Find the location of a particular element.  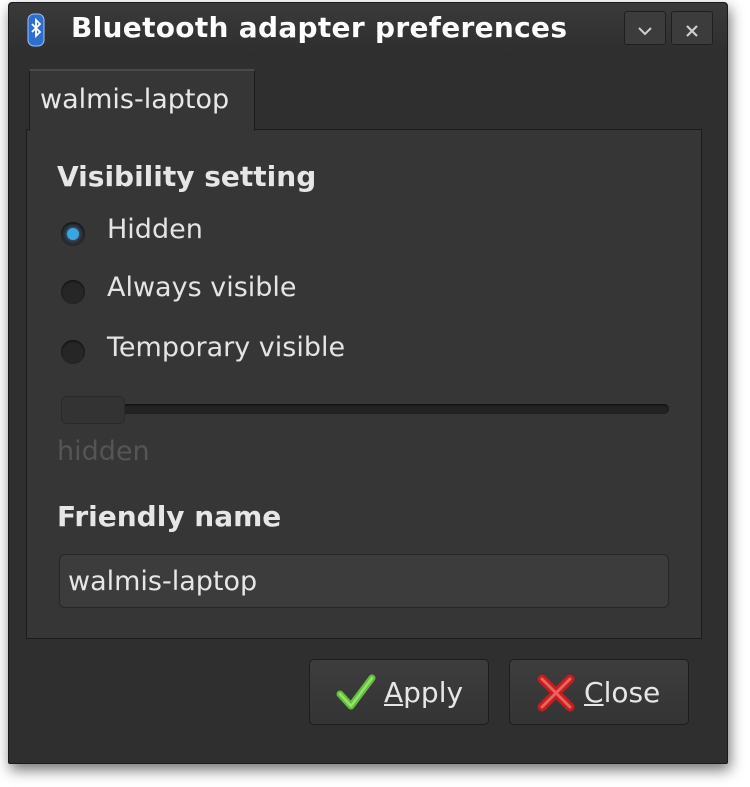

apply-label: Apply is located at coordinates (424, 692).